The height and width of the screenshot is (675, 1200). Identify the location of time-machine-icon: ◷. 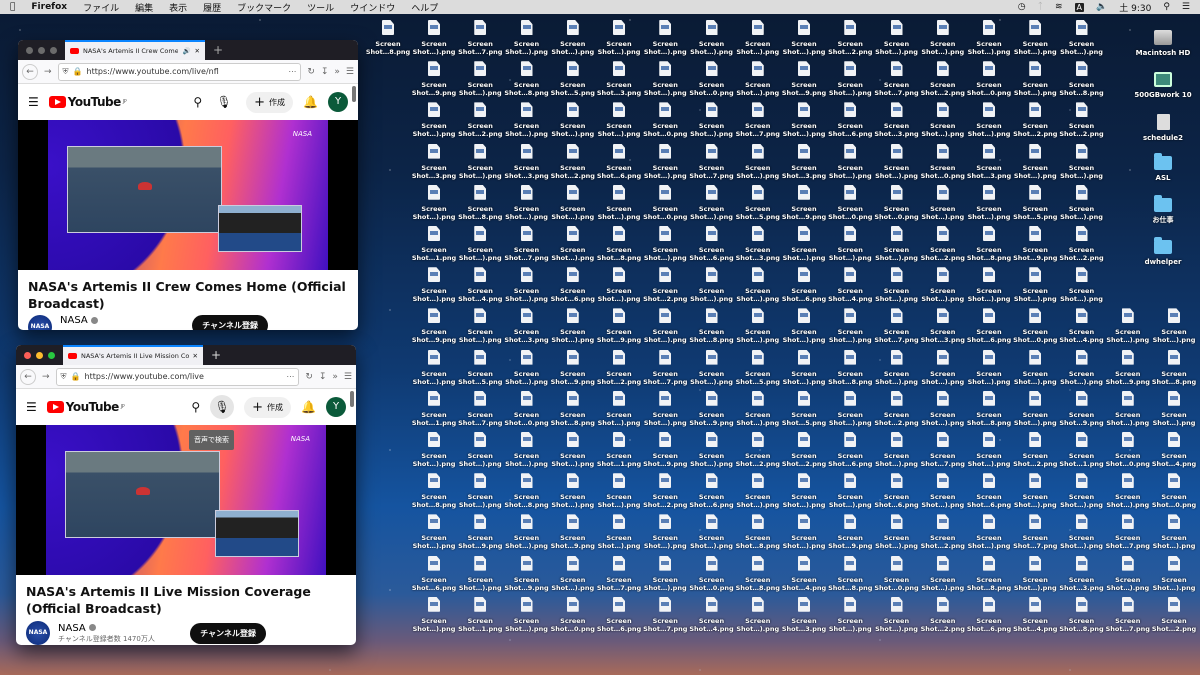
(1022, 7).